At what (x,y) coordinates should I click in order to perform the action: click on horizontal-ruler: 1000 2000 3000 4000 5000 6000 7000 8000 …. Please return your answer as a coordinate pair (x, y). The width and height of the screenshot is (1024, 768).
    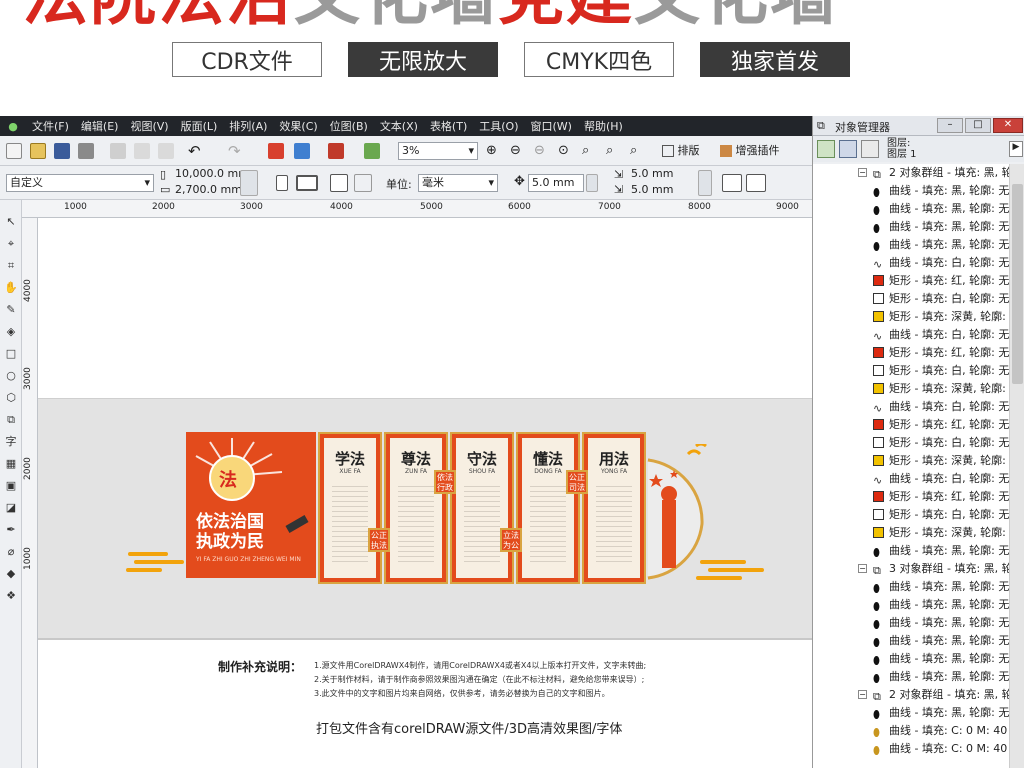
    Looking at the image, I should click on (417, 209).